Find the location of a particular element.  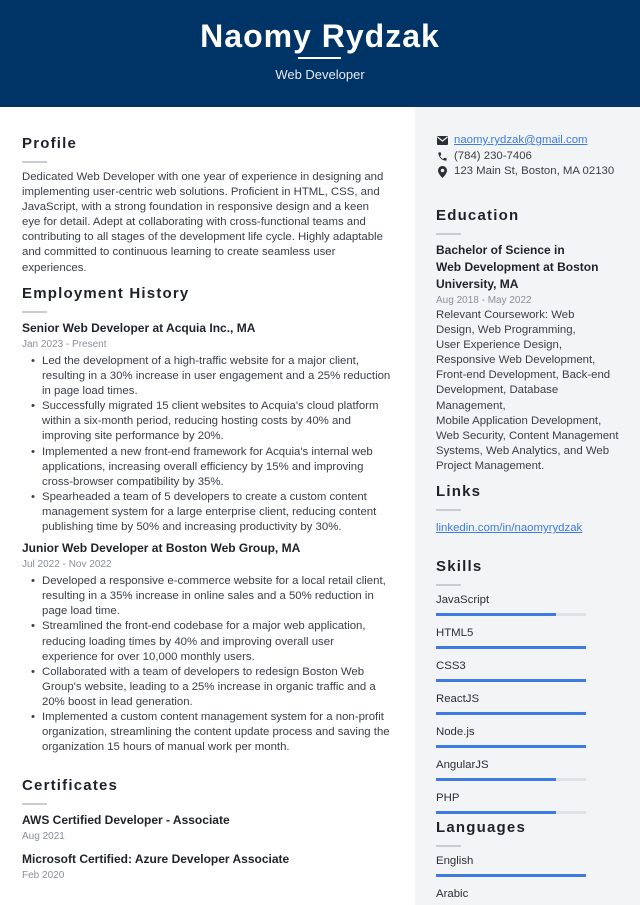

certificate-name: AWS Certified Developer - Associate is located at coordinates (126, 820).